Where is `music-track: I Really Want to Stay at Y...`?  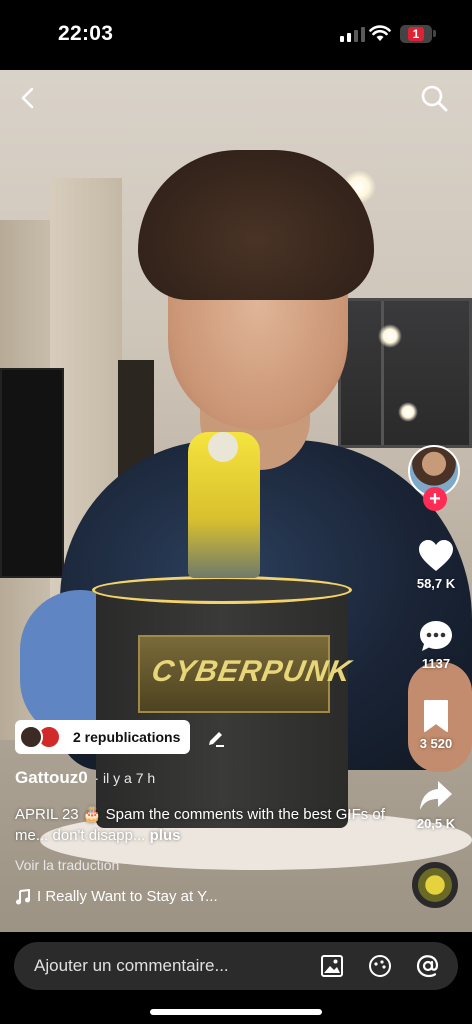
music-track: I Really Want to Stay at Y... is located at coordinates (116, 896).